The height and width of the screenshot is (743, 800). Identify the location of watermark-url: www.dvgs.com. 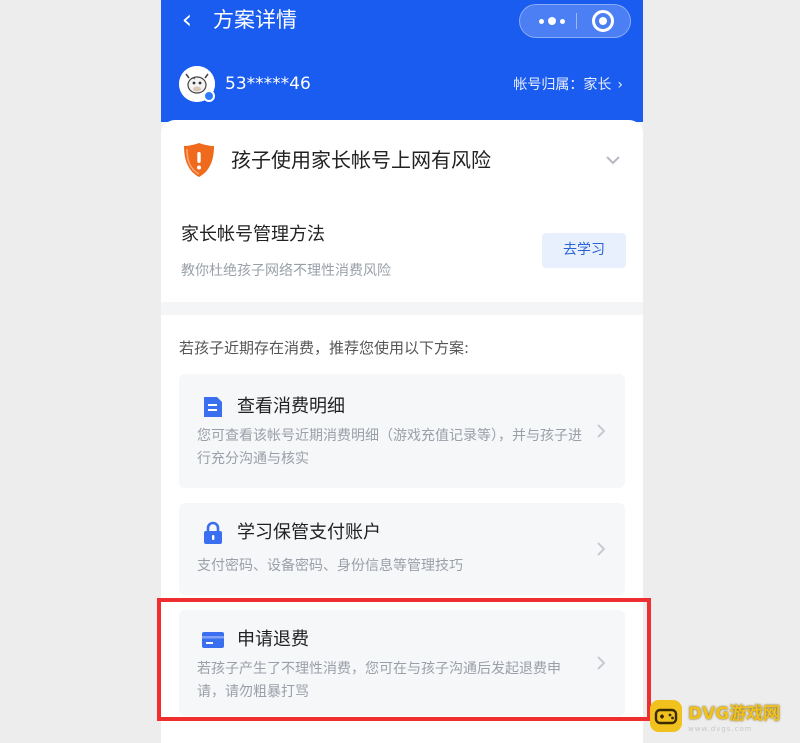
(720, 729).